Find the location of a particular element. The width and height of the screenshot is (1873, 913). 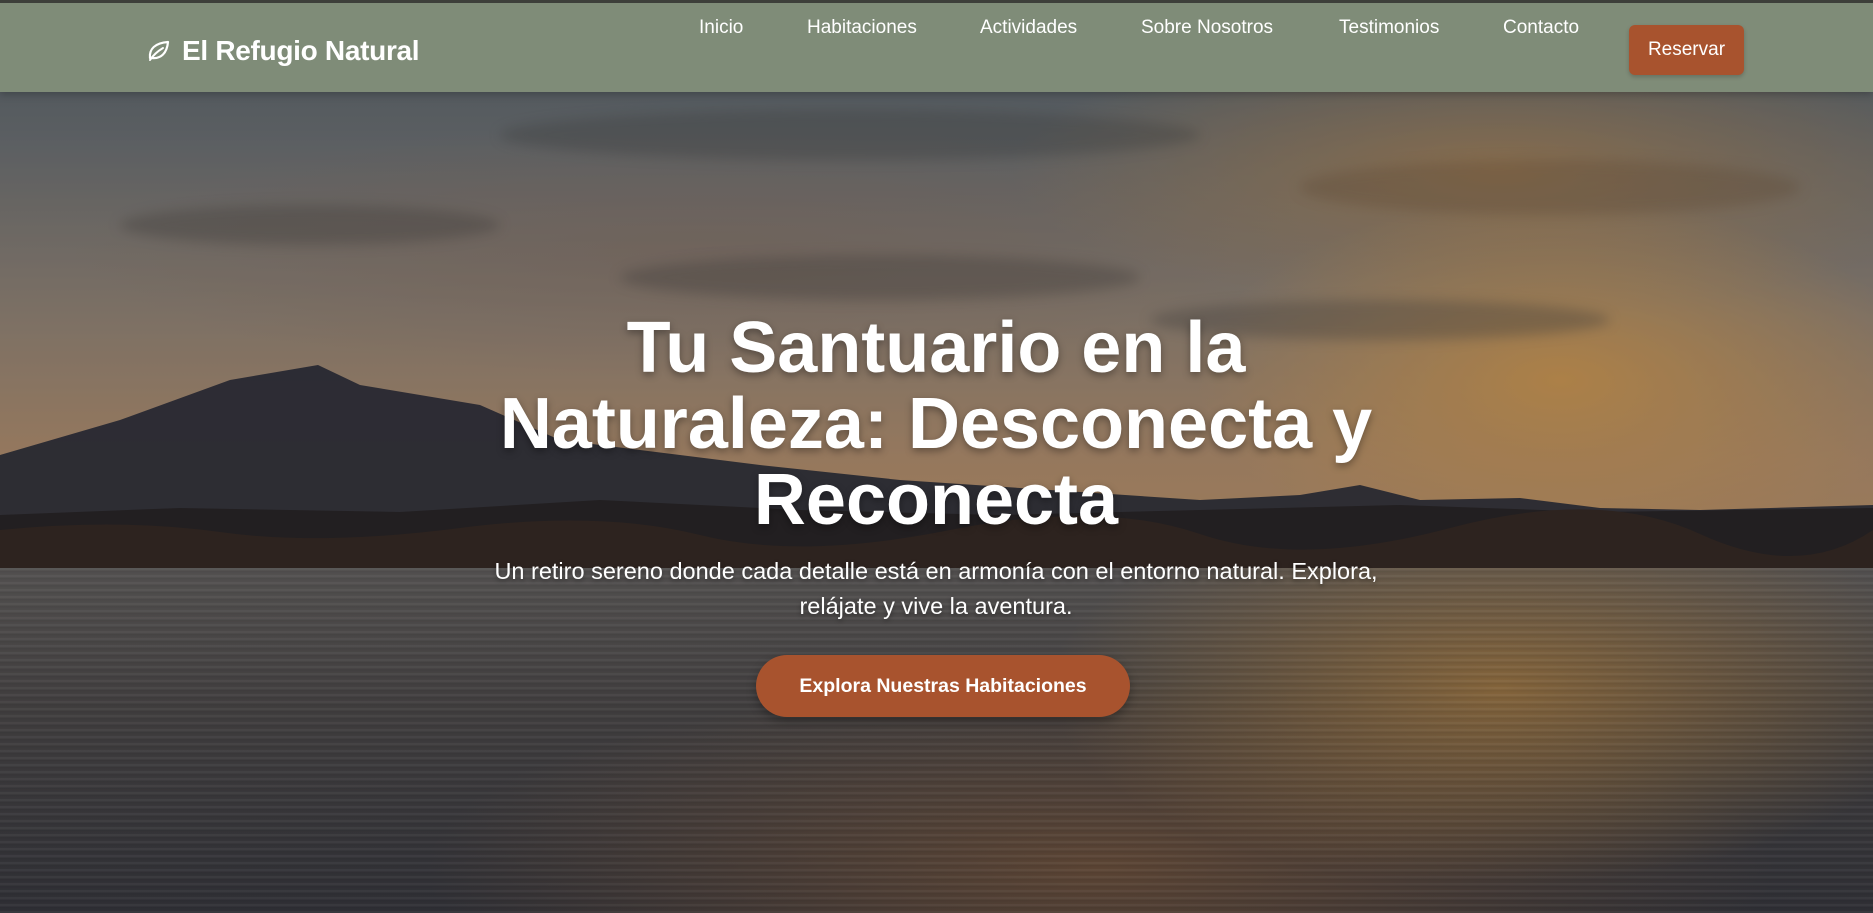

nav-link-testimonios: Testimonios is located at coordinates (1389, 28).